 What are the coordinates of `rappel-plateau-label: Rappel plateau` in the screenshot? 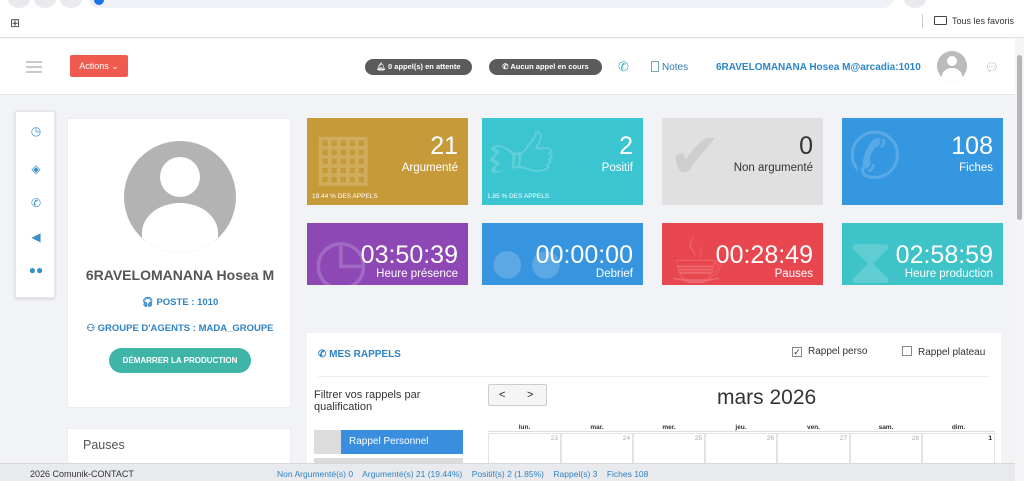 It's located at (952, 352).